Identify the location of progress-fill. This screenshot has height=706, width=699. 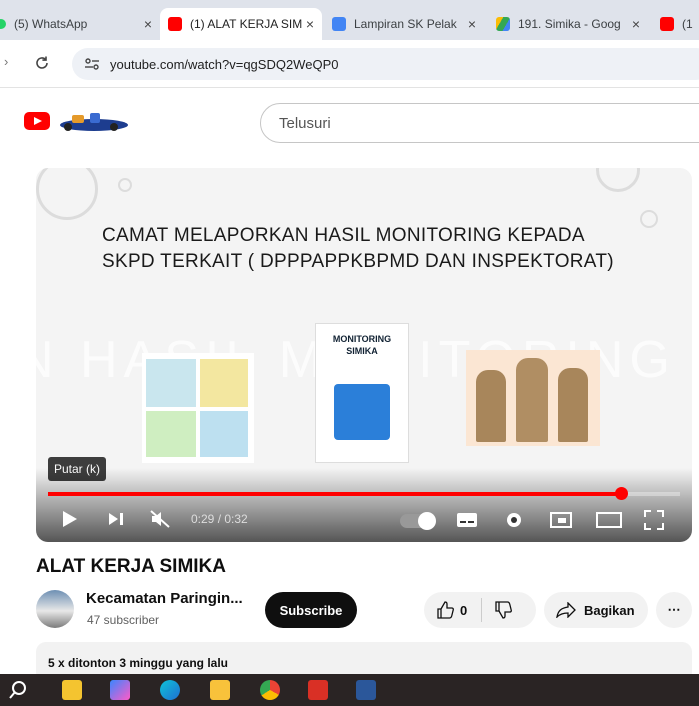
(334, 494).